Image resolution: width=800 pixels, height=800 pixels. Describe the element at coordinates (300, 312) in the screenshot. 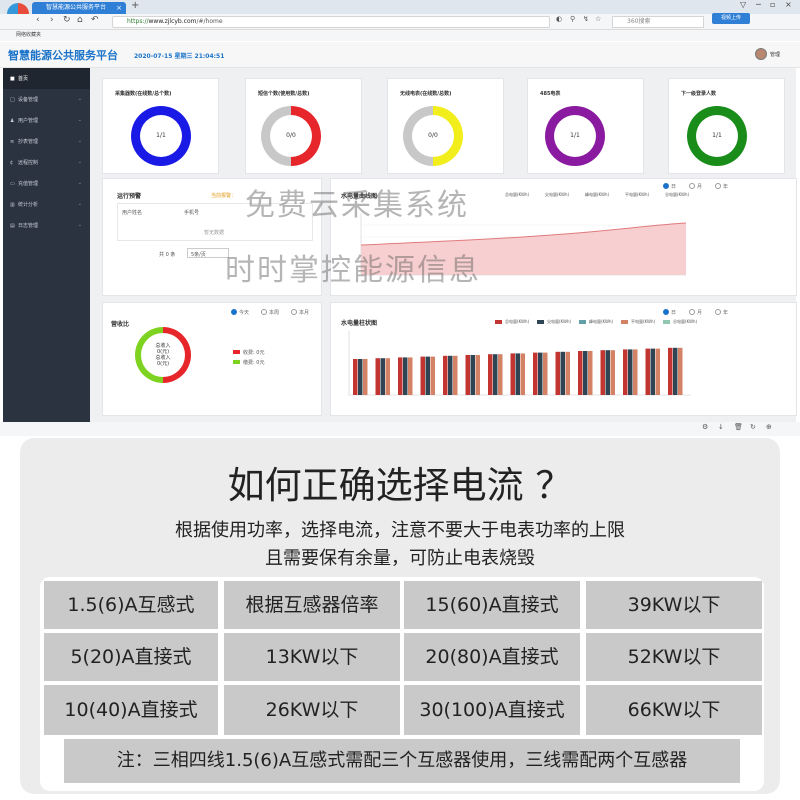

I see `radio-month: 本月` at that location.